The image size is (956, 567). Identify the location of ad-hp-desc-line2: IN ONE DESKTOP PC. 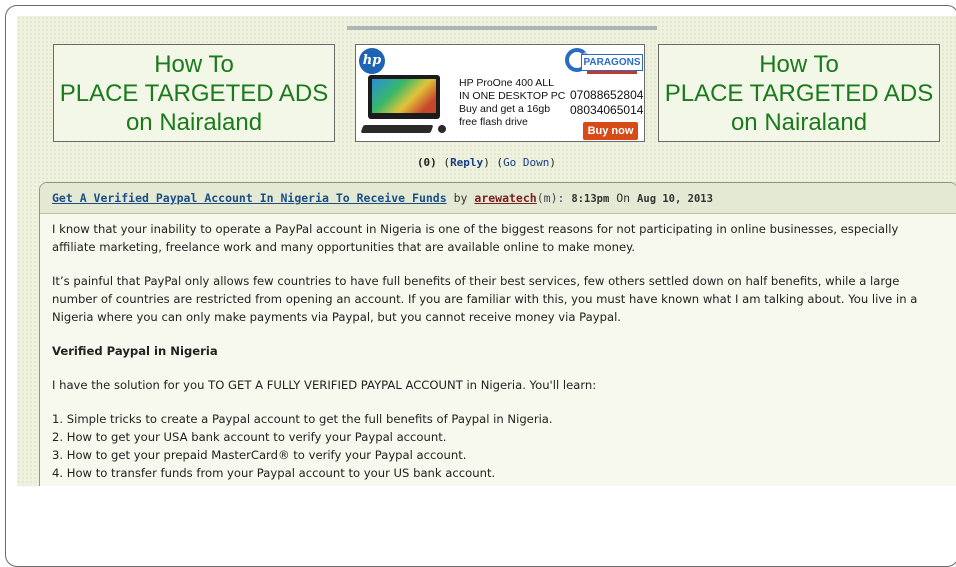
(512, 96).